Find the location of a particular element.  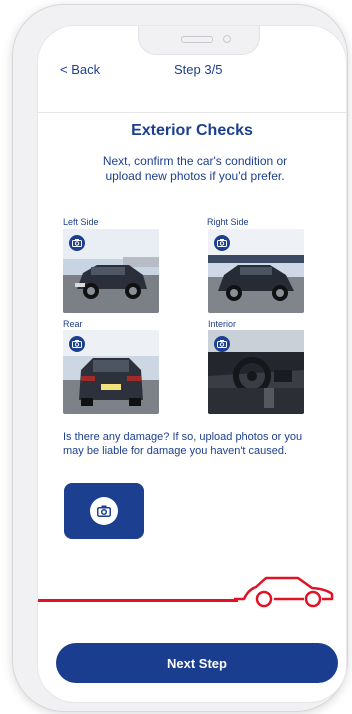

left-side-camera-button is located at coordinates (77, 243).